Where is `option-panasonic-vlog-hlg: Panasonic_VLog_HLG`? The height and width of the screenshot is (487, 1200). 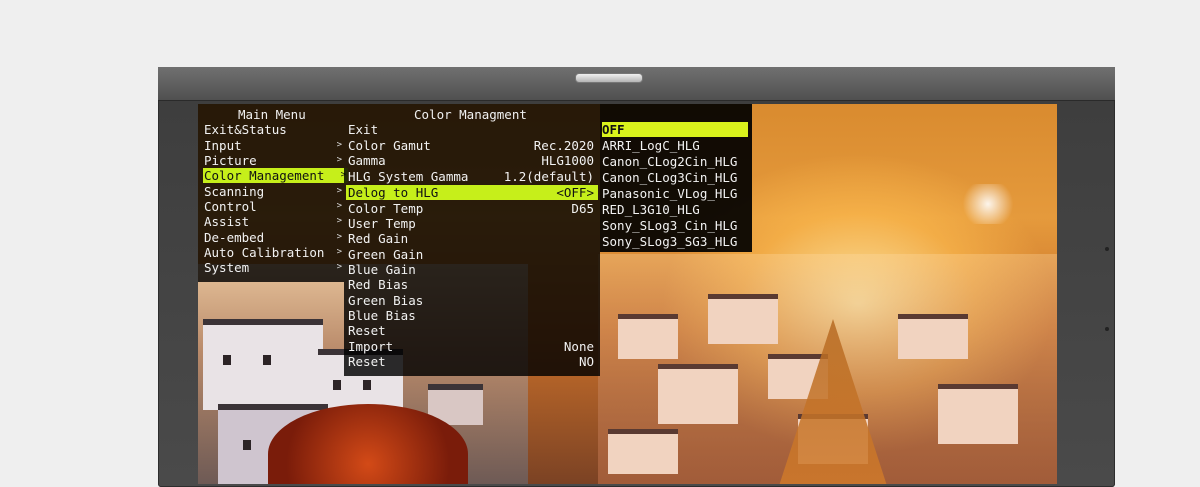
option-panasonic-vlog-hlg: Panasonic_VLog_HLG is located at coordinates (675, 193).